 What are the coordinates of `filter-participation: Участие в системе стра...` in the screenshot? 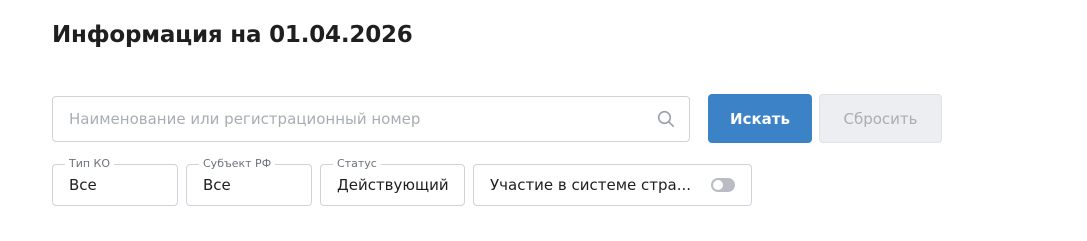 It's located at (612, 185).